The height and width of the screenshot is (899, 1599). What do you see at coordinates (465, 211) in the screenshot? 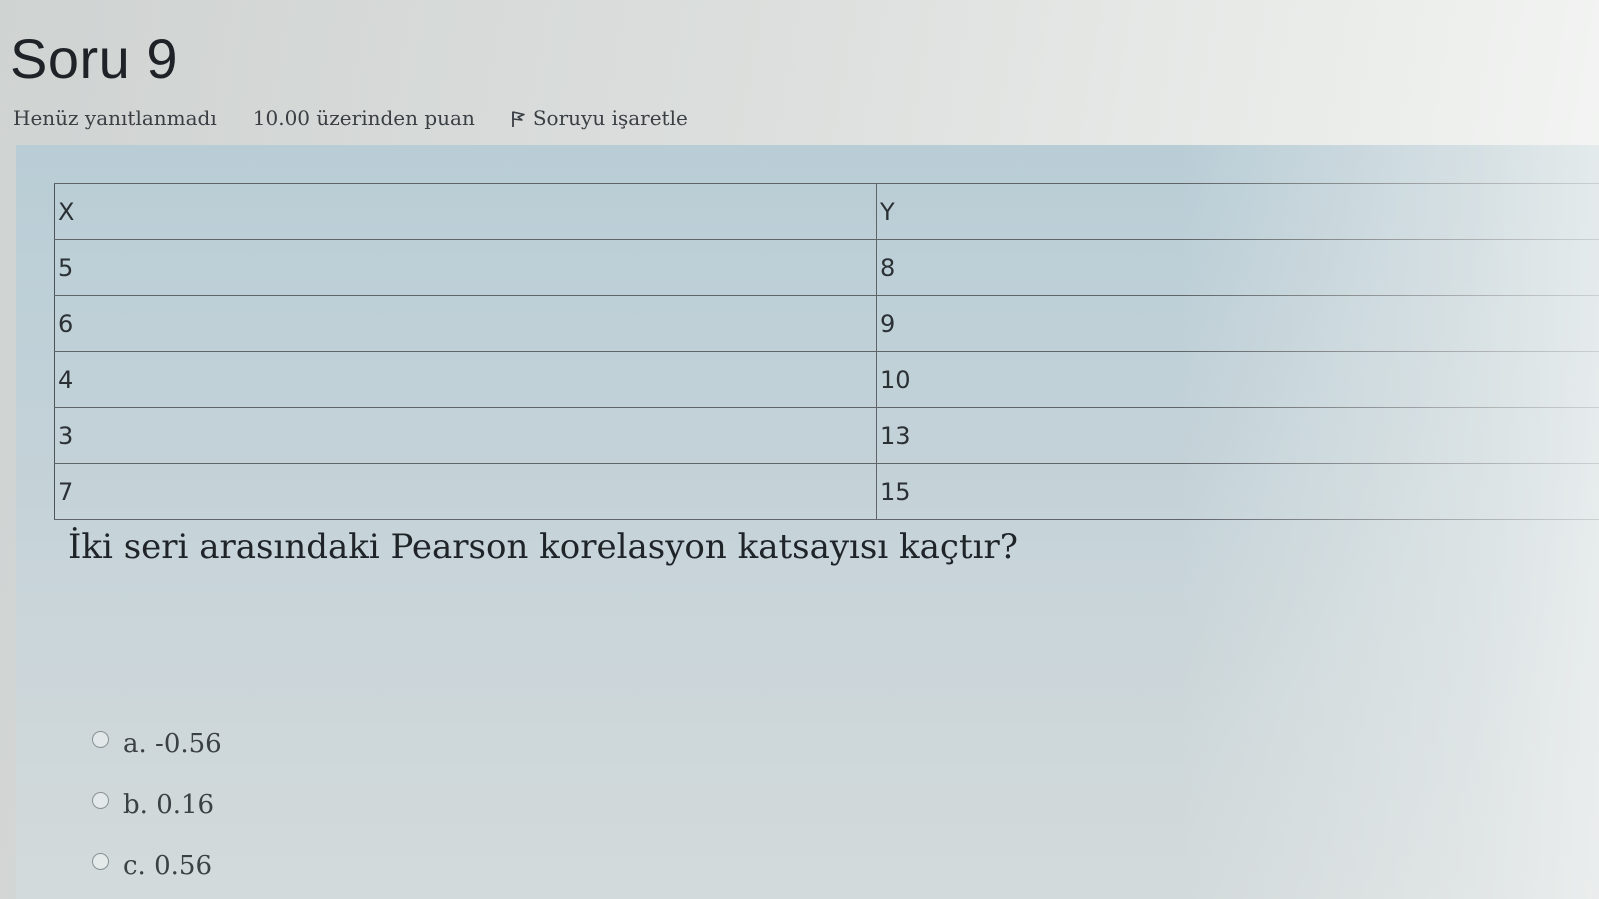
I see `table-header-x: X` at bounding box center [465, 211].